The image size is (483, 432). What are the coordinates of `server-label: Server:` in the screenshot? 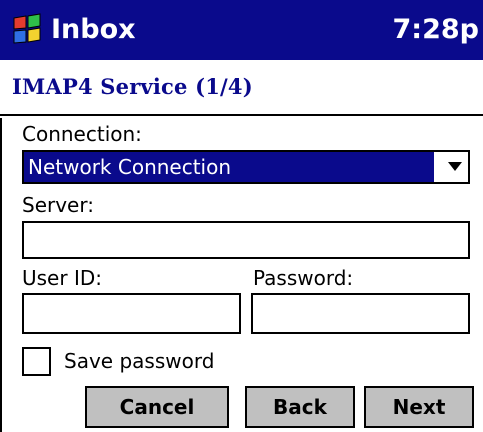 It's located at (58, 205).